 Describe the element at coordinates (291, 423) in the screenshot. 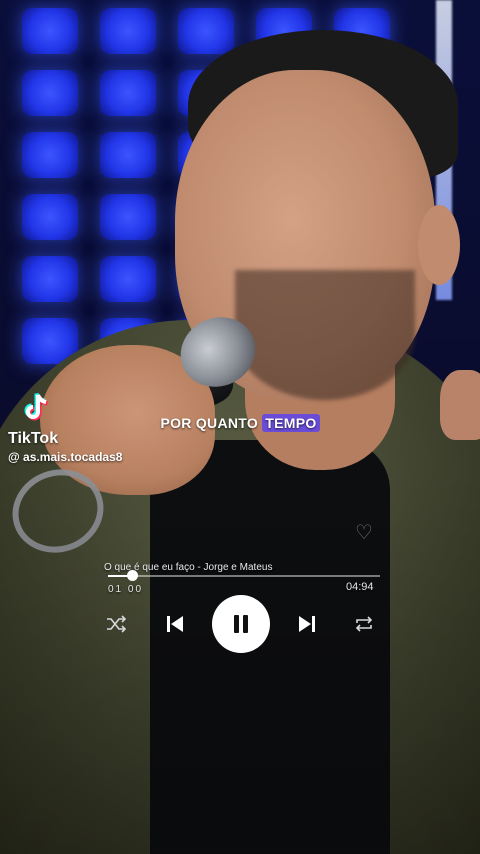

I see `caption-highlight: TEMPO` at that location.